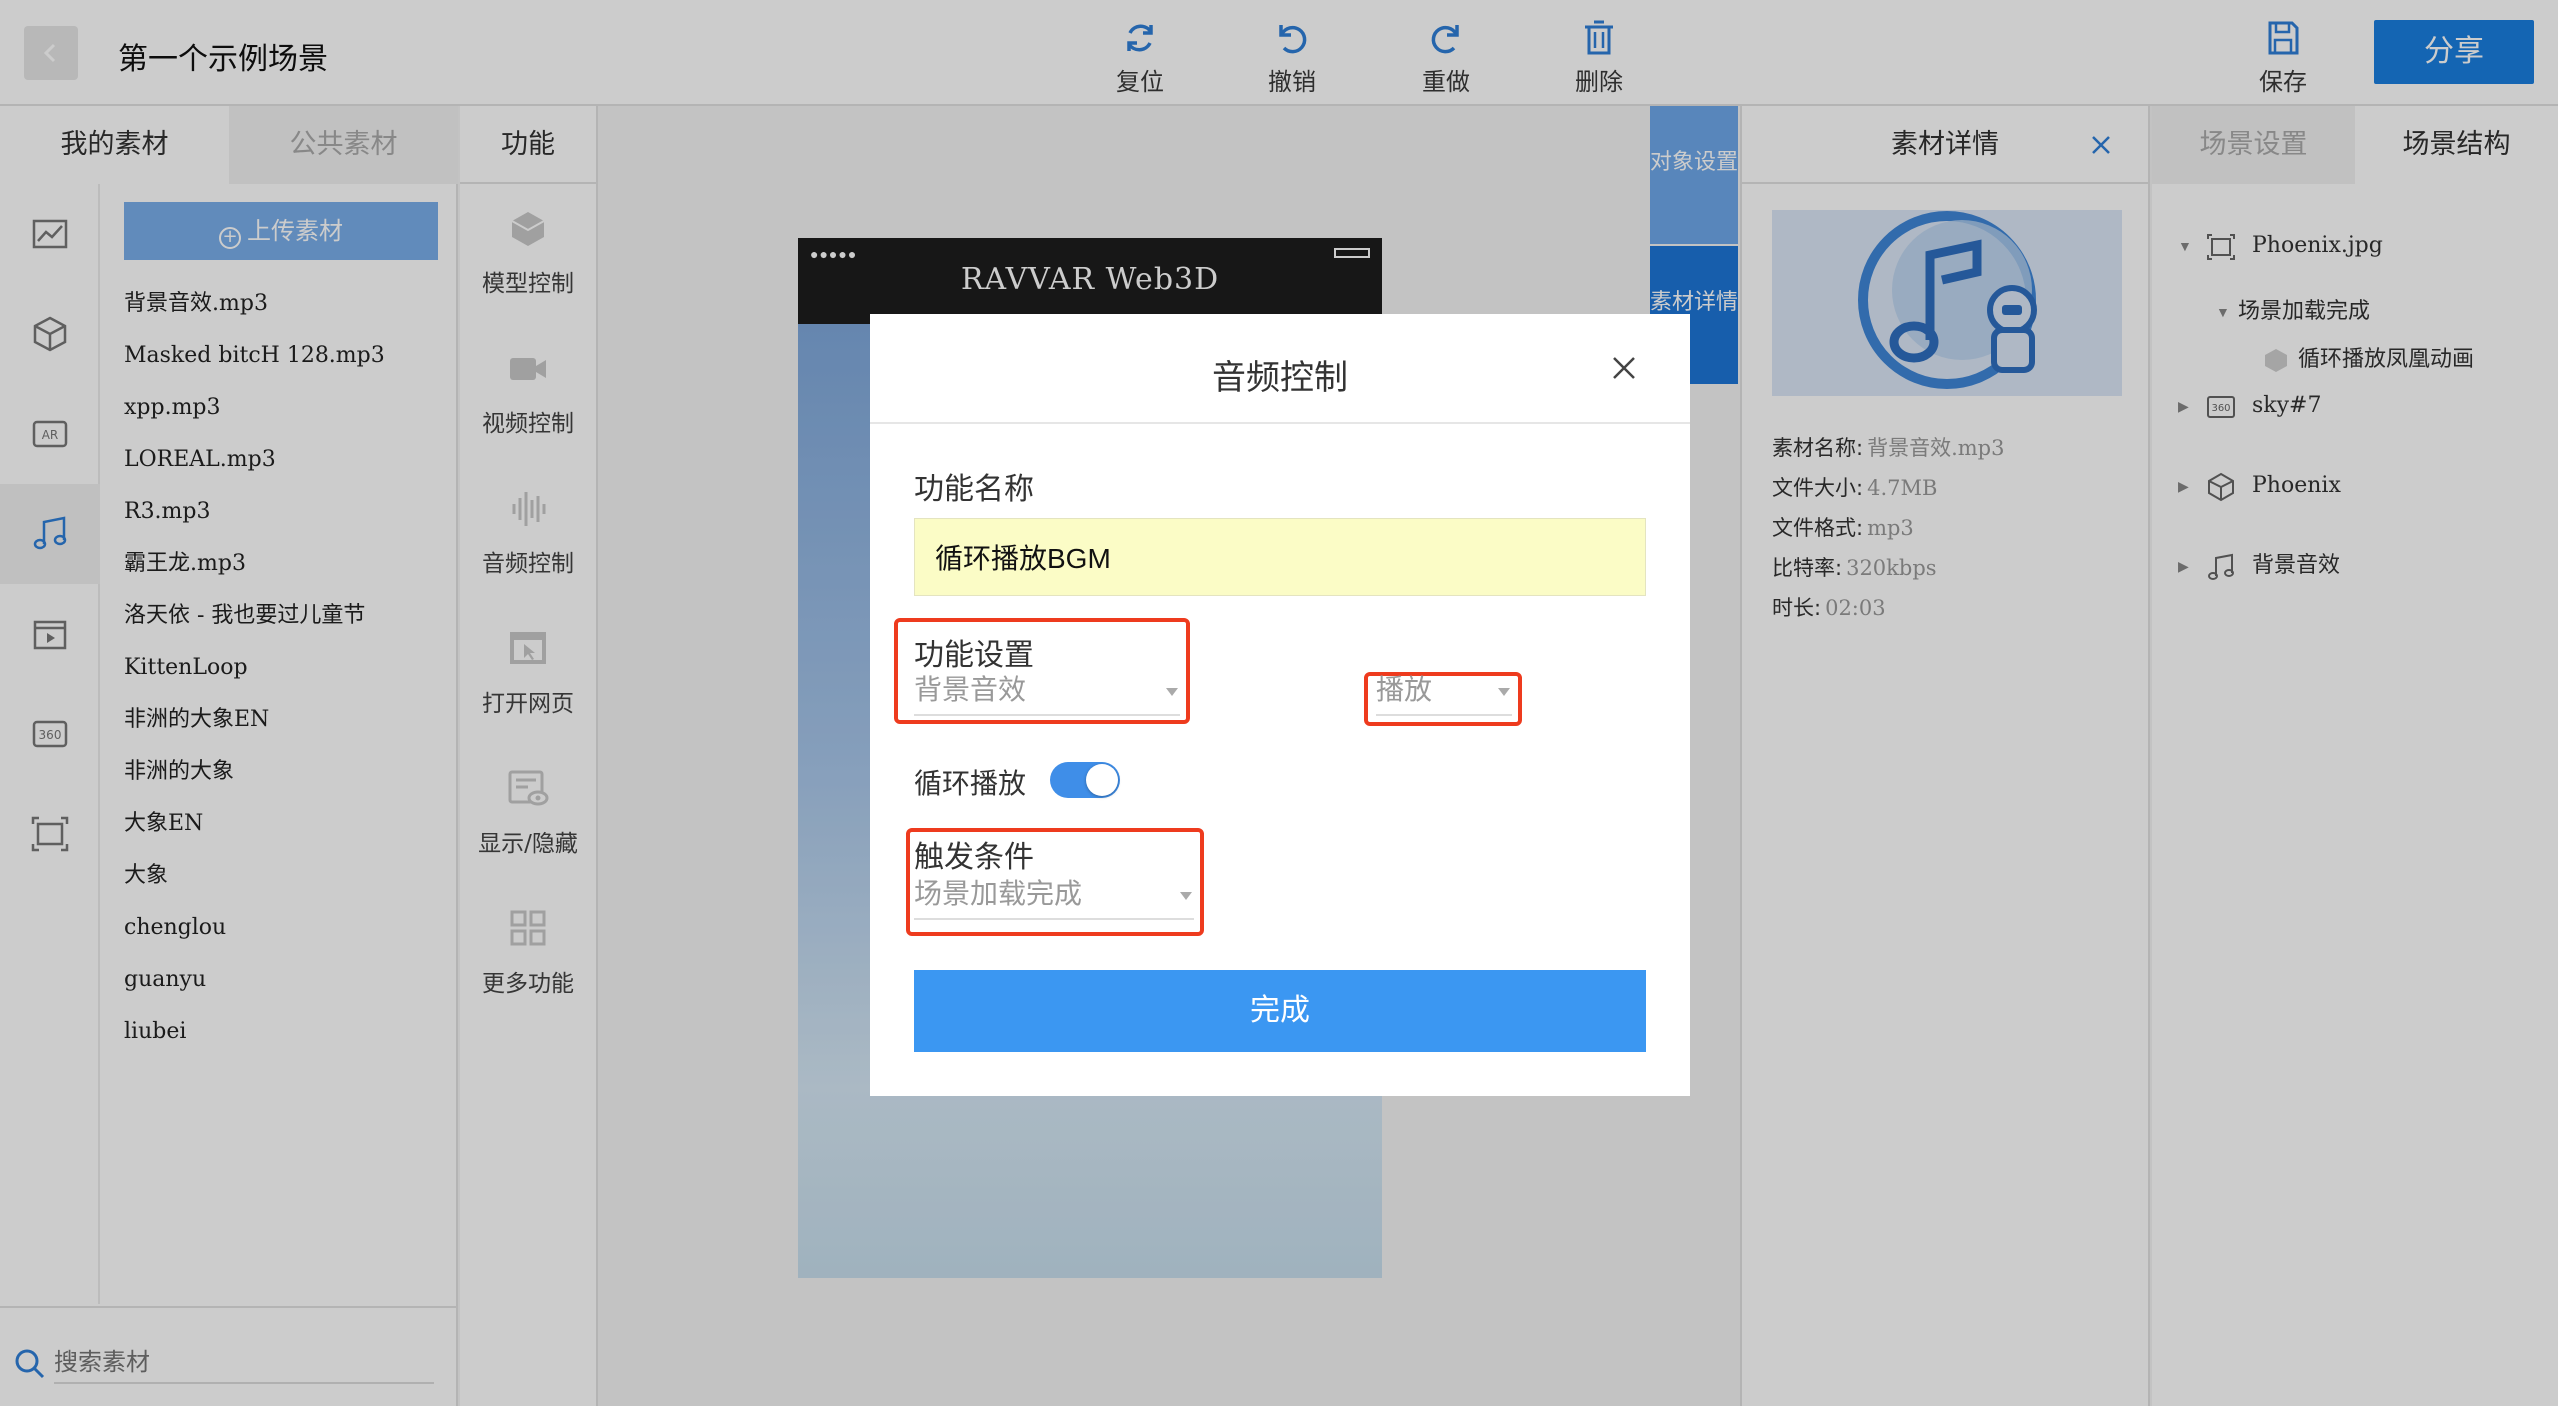 Image resolution: width=2558 pixels, height=1406 pixels. Describe the element at coordinates (1280, 557) in the screenshot. I see `function-name-input` at that location.